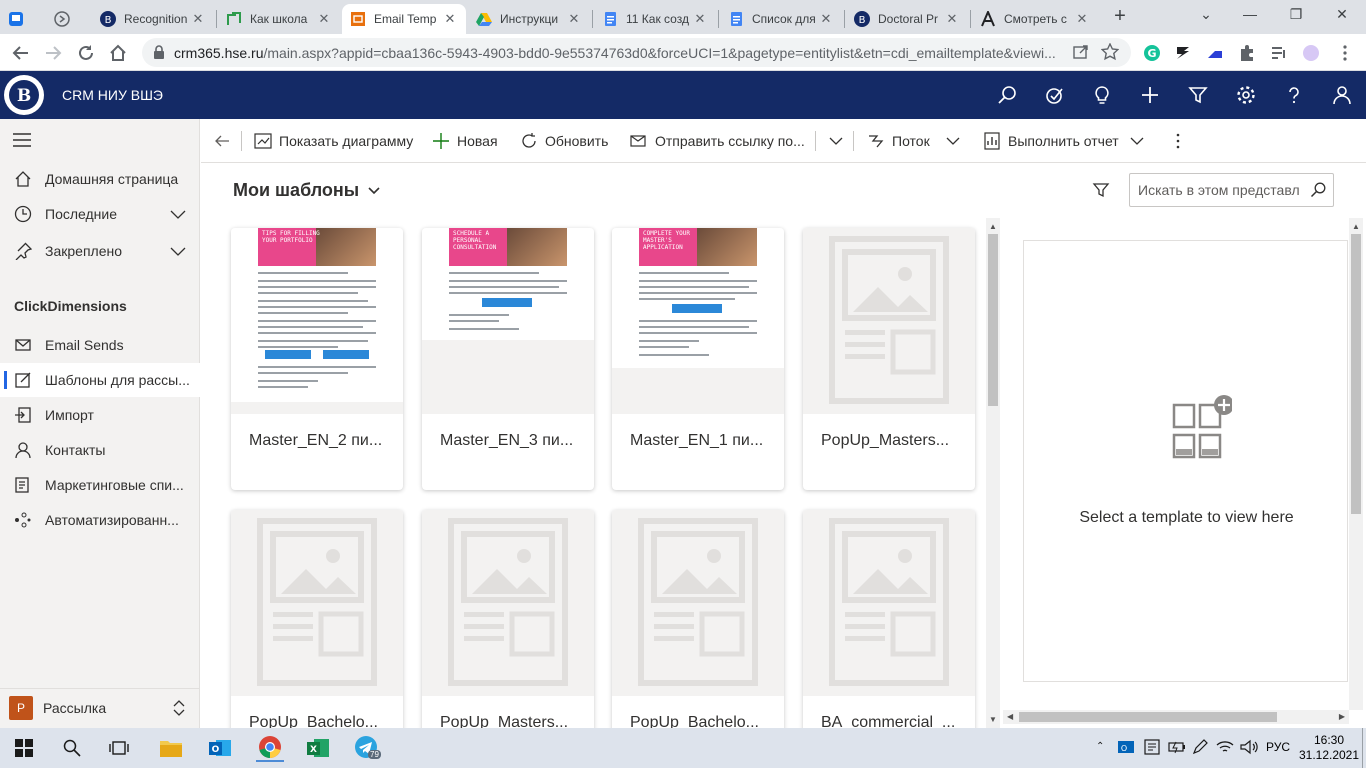 The height and width of the screenshot is (768, 1366). I want to click on input-language: РУС, so click(1278, 747).